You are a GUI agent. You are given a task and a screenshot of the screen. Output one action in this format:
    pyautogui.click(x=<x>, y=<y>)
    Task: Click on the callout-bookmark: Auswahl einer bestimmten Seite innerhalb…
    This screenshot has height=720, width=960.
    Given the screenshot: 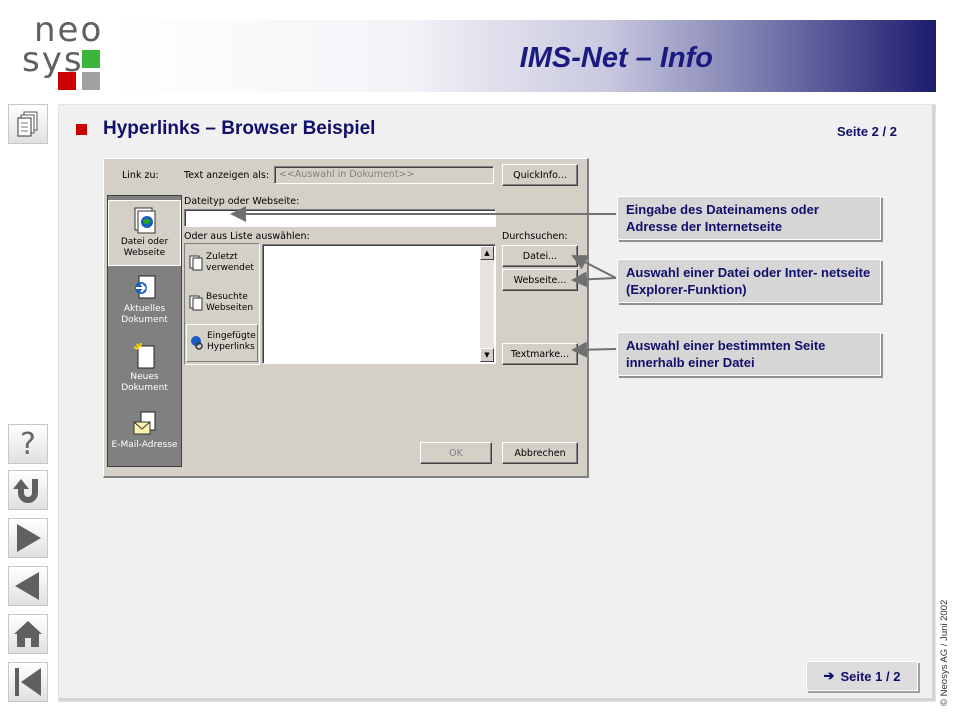 What is the action you would take?
    pyautogui.click(x=749, y=354)
    